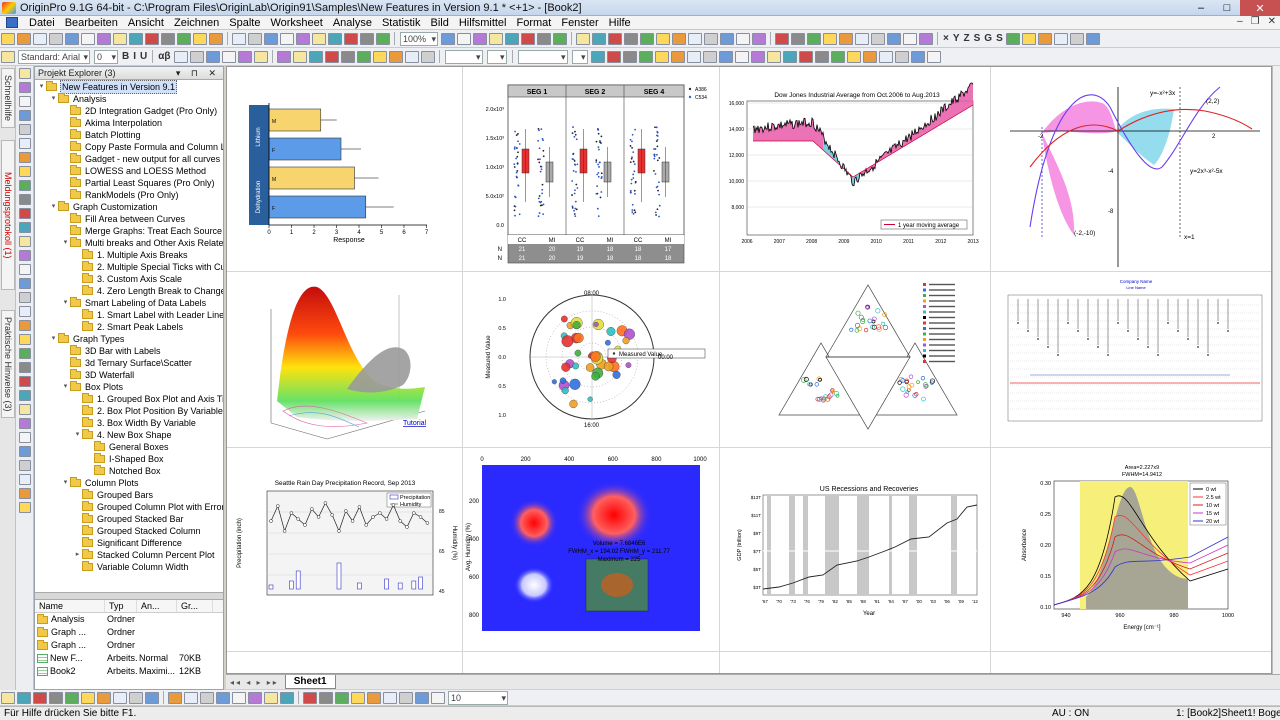 This screenshot has width=1280, height=720. Describe the element at coordinates (1272, 21) in the screenshot. I see `doc-close-button: ✕` at that location.